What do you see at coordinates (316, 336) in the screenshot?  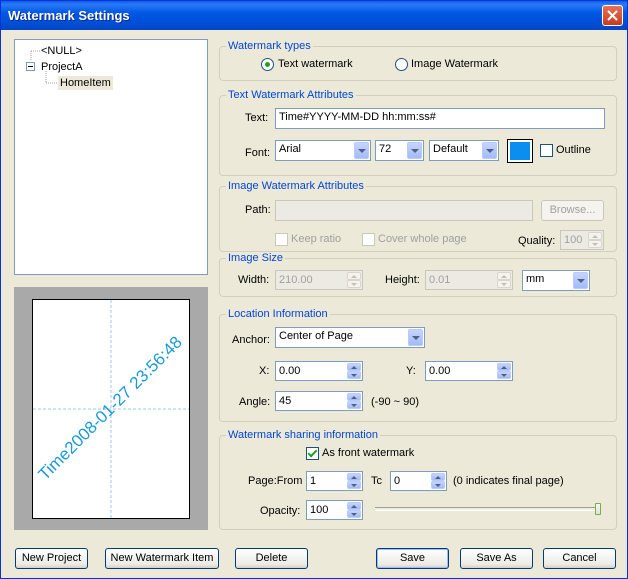 I see `anchor-value: Center of Page` at bounding box center [316, 336].